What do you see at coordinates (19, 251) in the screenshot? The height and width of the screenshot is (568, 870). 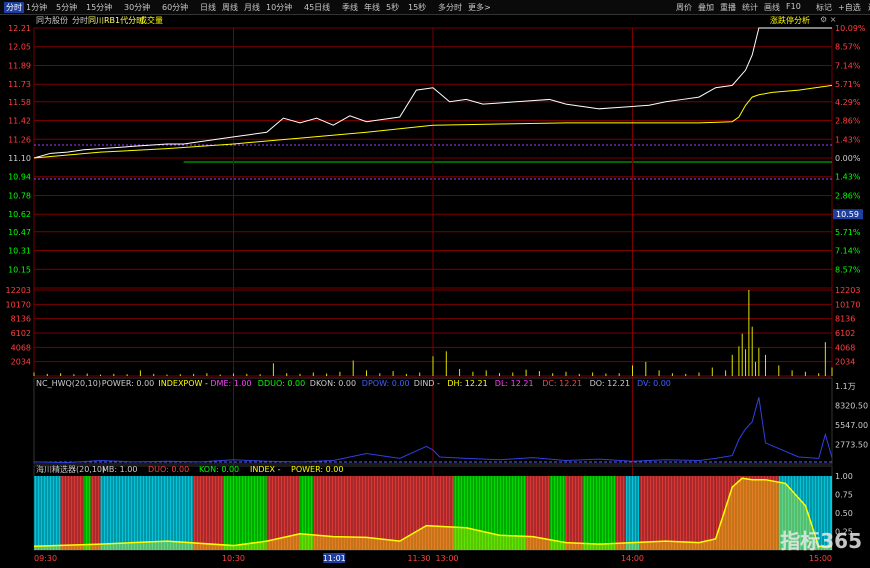 I see `price-tick-label: 10.31` at bounding box center [19, 251].